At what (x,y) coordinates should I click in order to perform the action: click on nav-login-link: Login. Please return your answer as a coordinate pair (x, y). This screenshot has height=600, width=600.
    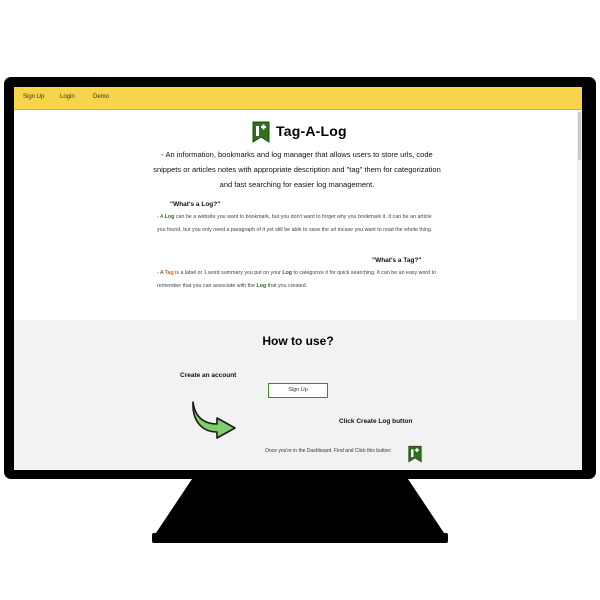
    Looking at the image, I should click on (67, 97).